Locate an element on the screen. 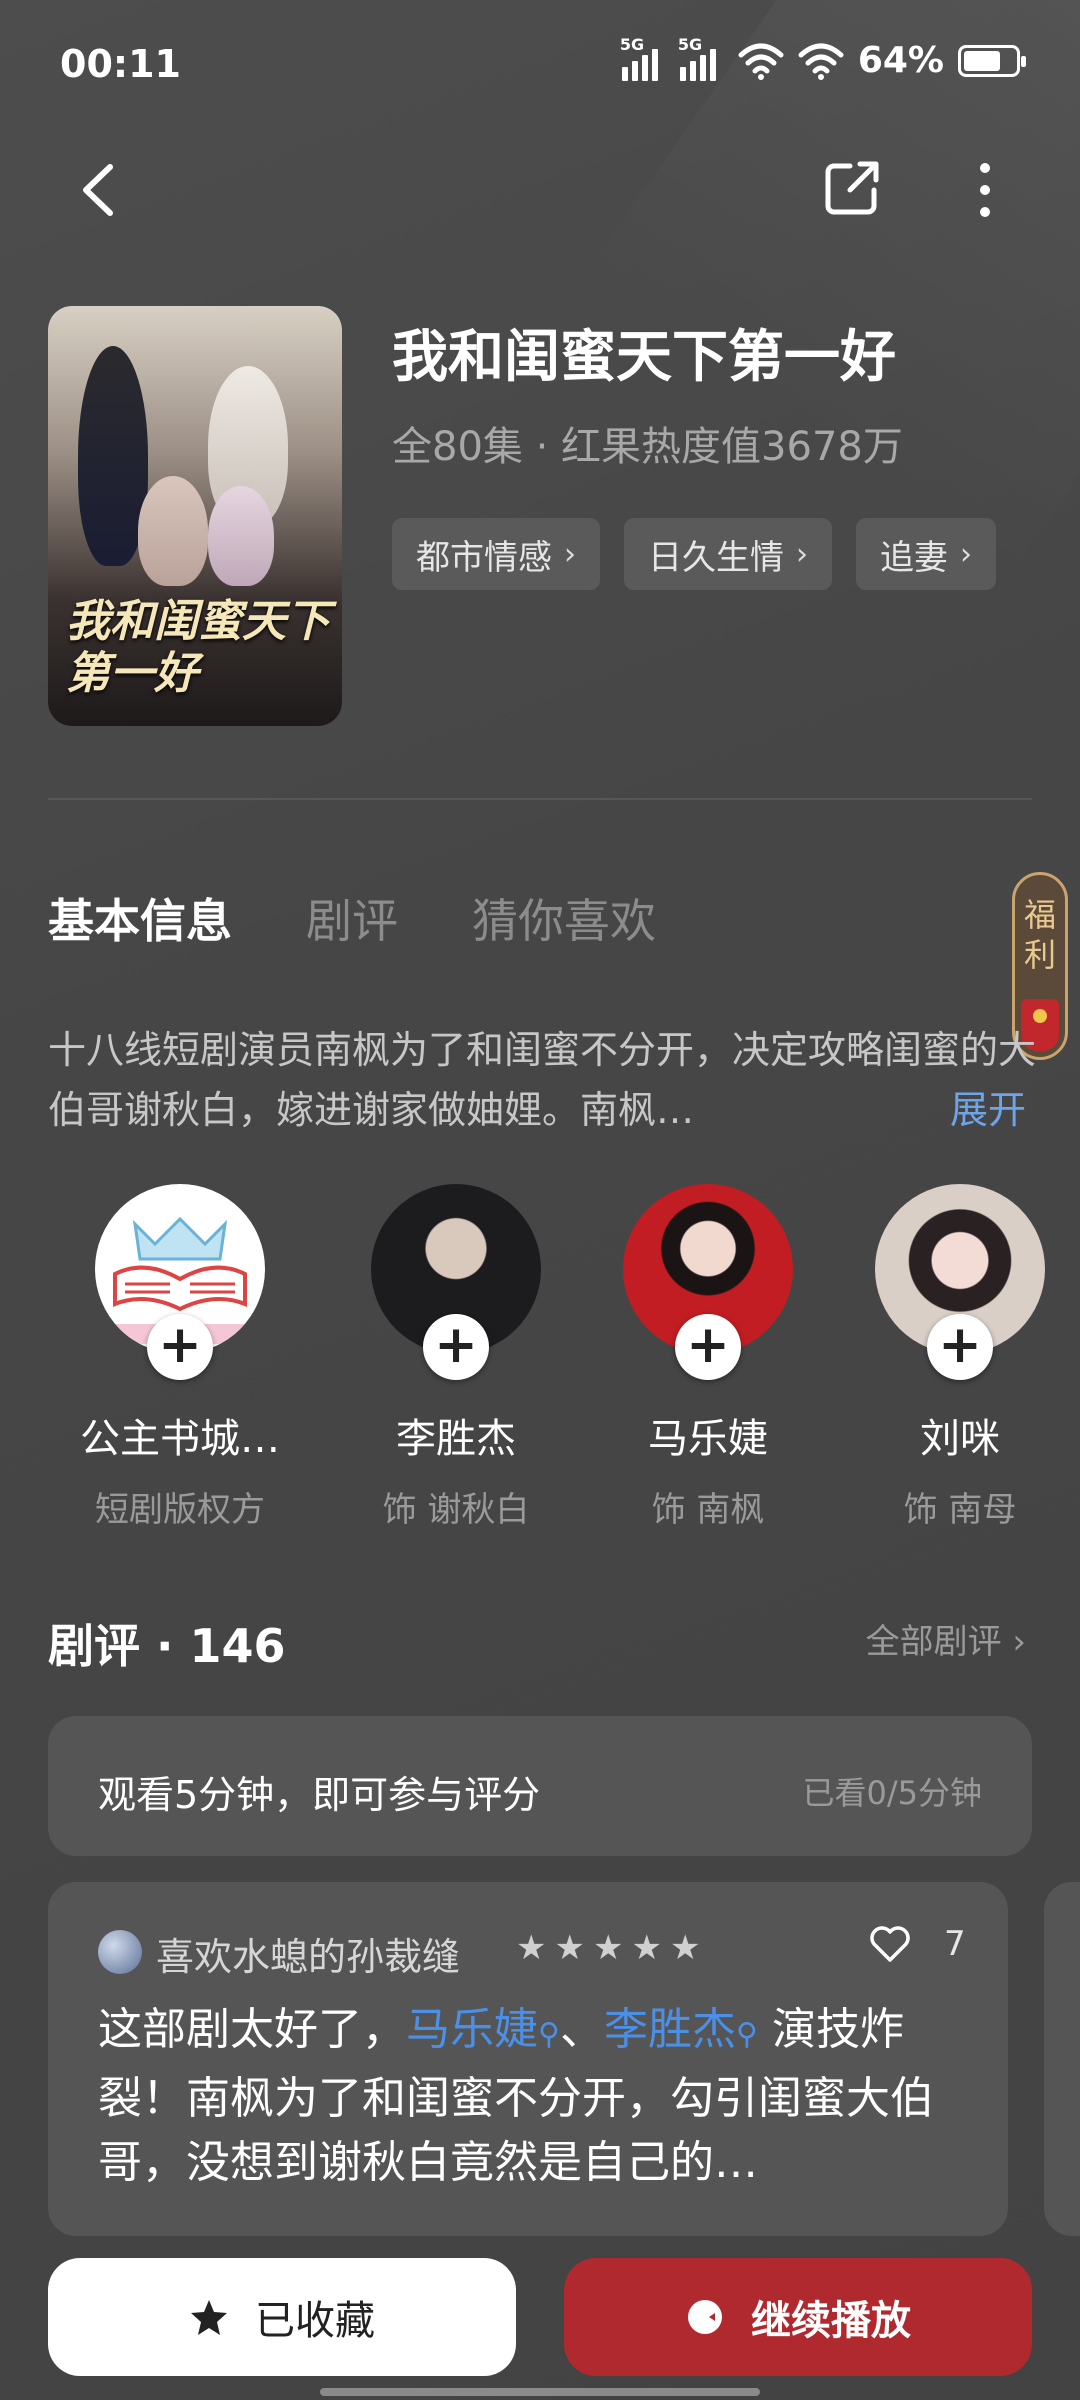 This screenshot has width=1080, height=2400. divider is located at coordinates (540, 799).